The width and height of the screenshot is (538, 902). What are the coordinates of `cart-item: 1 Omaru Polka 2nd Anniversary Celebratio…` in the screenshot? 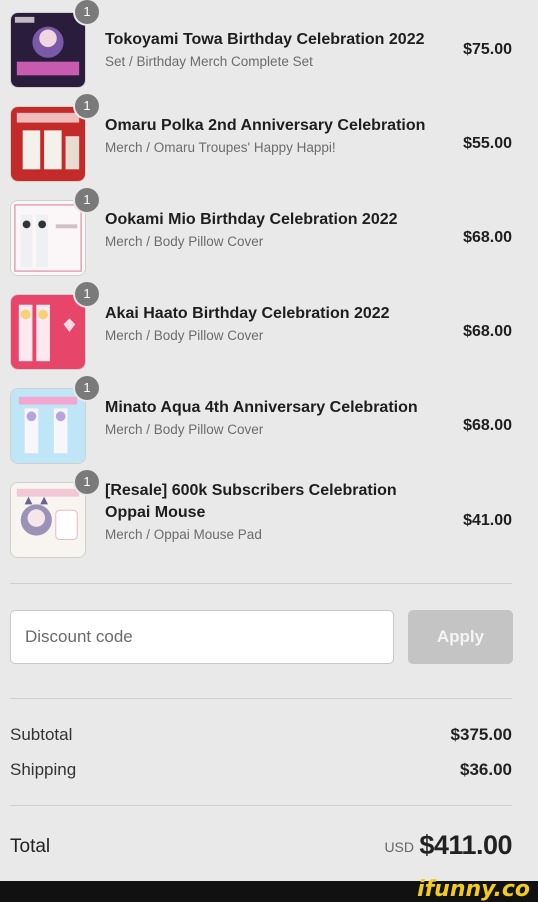 It's located at (269, 139).